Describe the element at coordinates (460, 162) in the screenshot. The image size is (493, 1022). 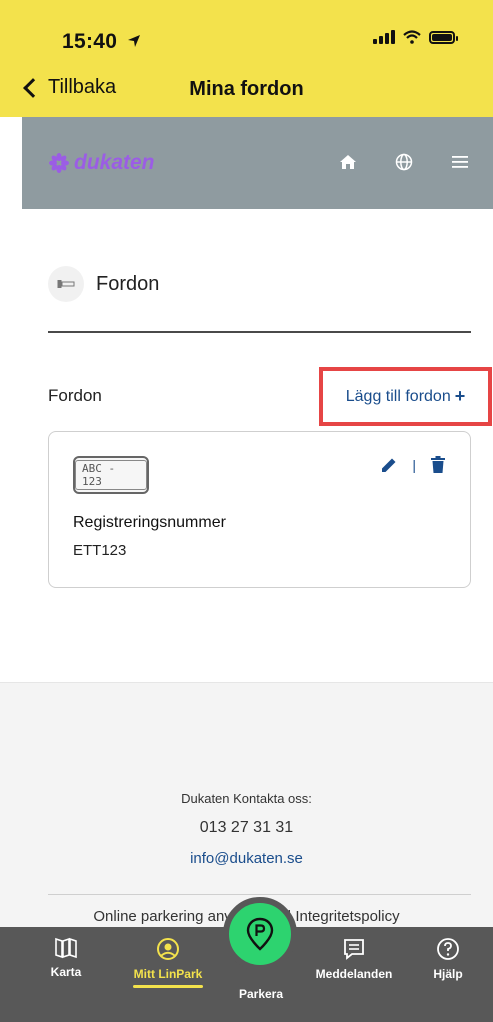
I see `menu-icon` at that location.